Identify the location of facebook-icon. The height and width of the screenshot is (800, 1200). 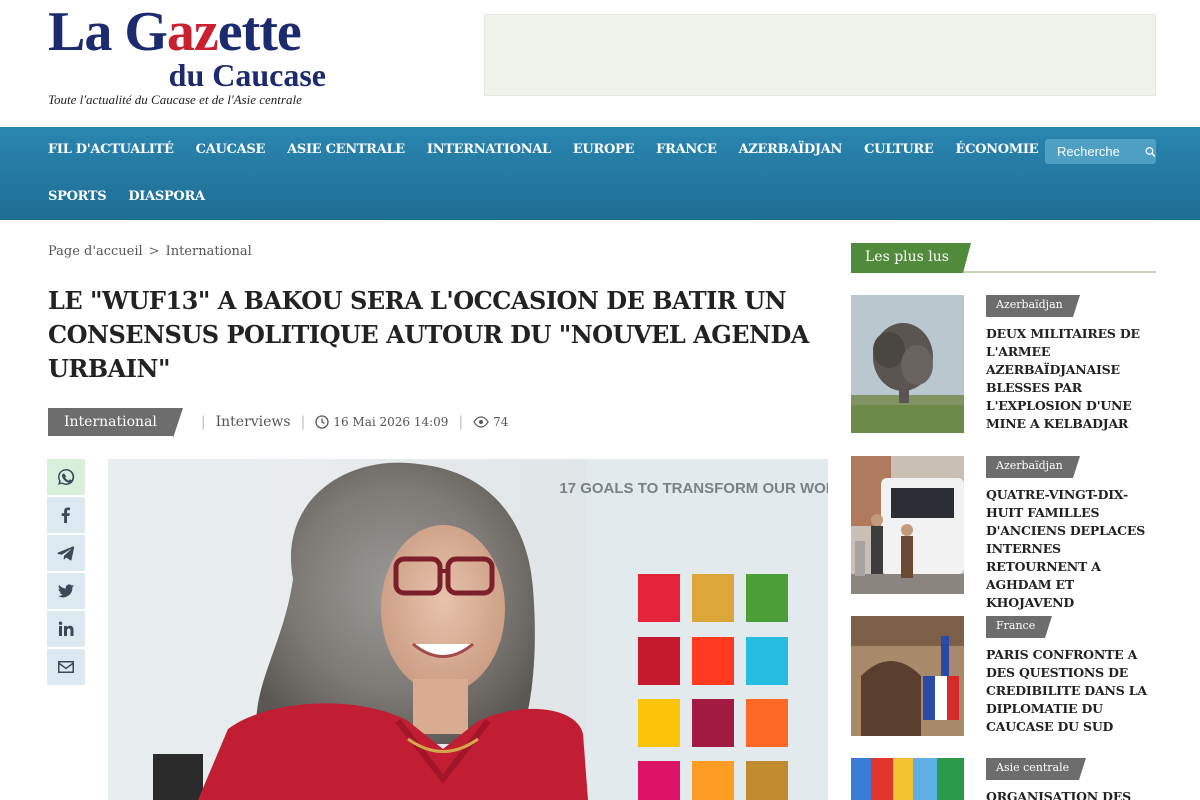
(65, 515).